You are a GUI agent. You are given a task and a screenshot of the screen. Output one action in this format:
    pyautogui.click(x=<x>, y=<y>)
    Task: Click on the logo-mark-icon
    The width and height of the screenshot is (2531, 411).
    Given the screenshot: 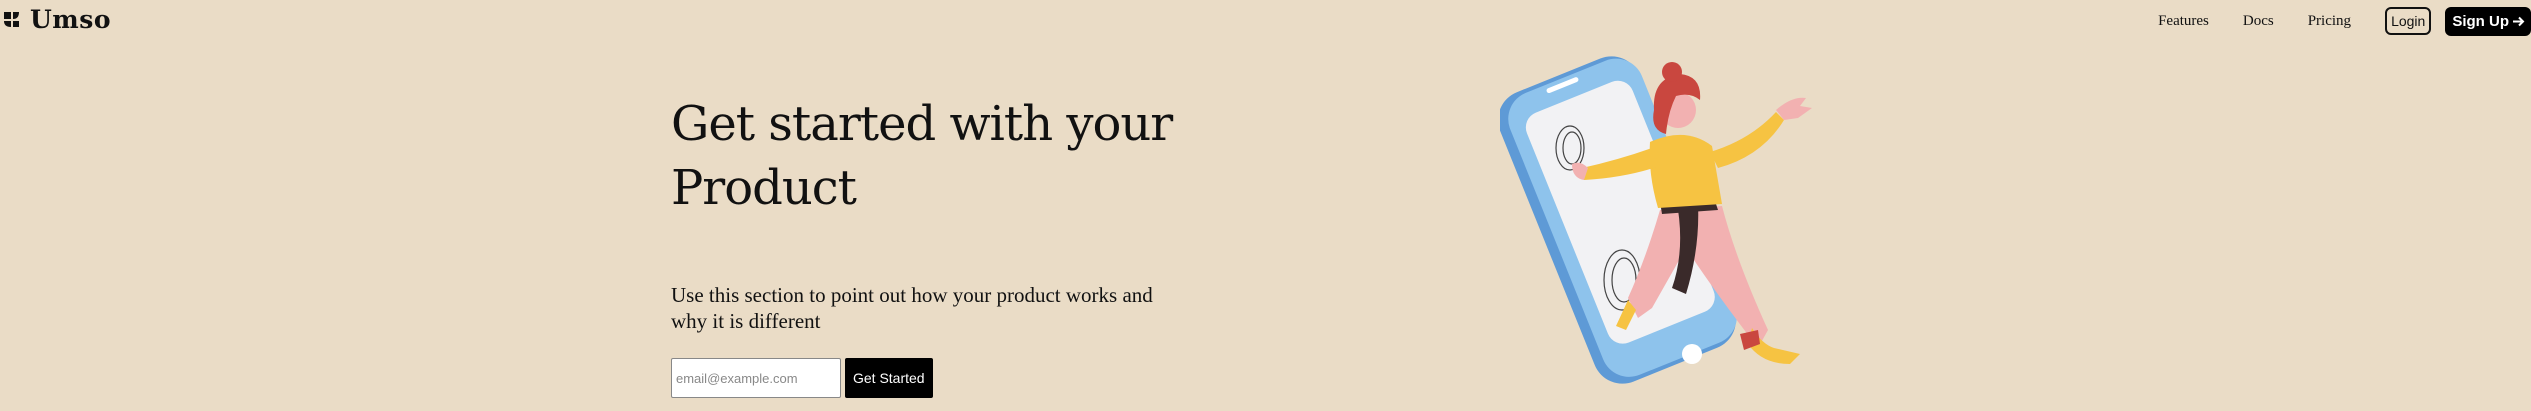 What is the action you would take?
    pyautogui.click(x=11, y=19)
    